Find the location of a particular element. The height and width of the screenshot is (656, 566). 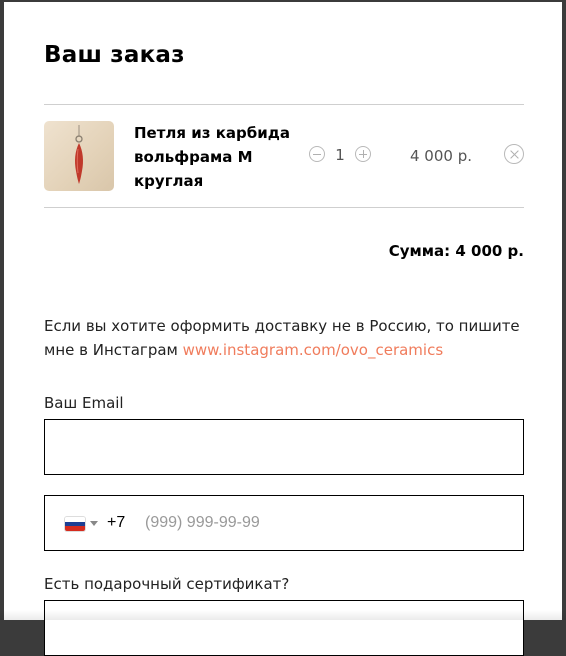

product-thumbnail is located at coordinates (79, 156).